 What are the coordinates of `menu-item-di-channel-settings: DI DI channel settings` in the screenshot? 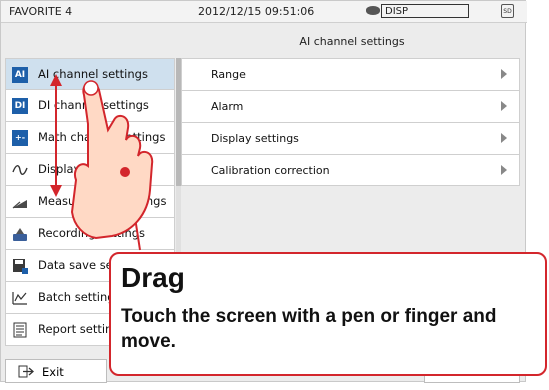 It's located at (90, 106).